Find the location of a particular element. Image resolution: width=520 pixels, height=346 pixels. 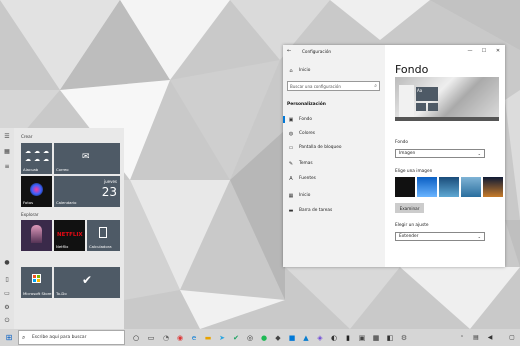

app-icon: ▲ is located at coordinates (306, 337).